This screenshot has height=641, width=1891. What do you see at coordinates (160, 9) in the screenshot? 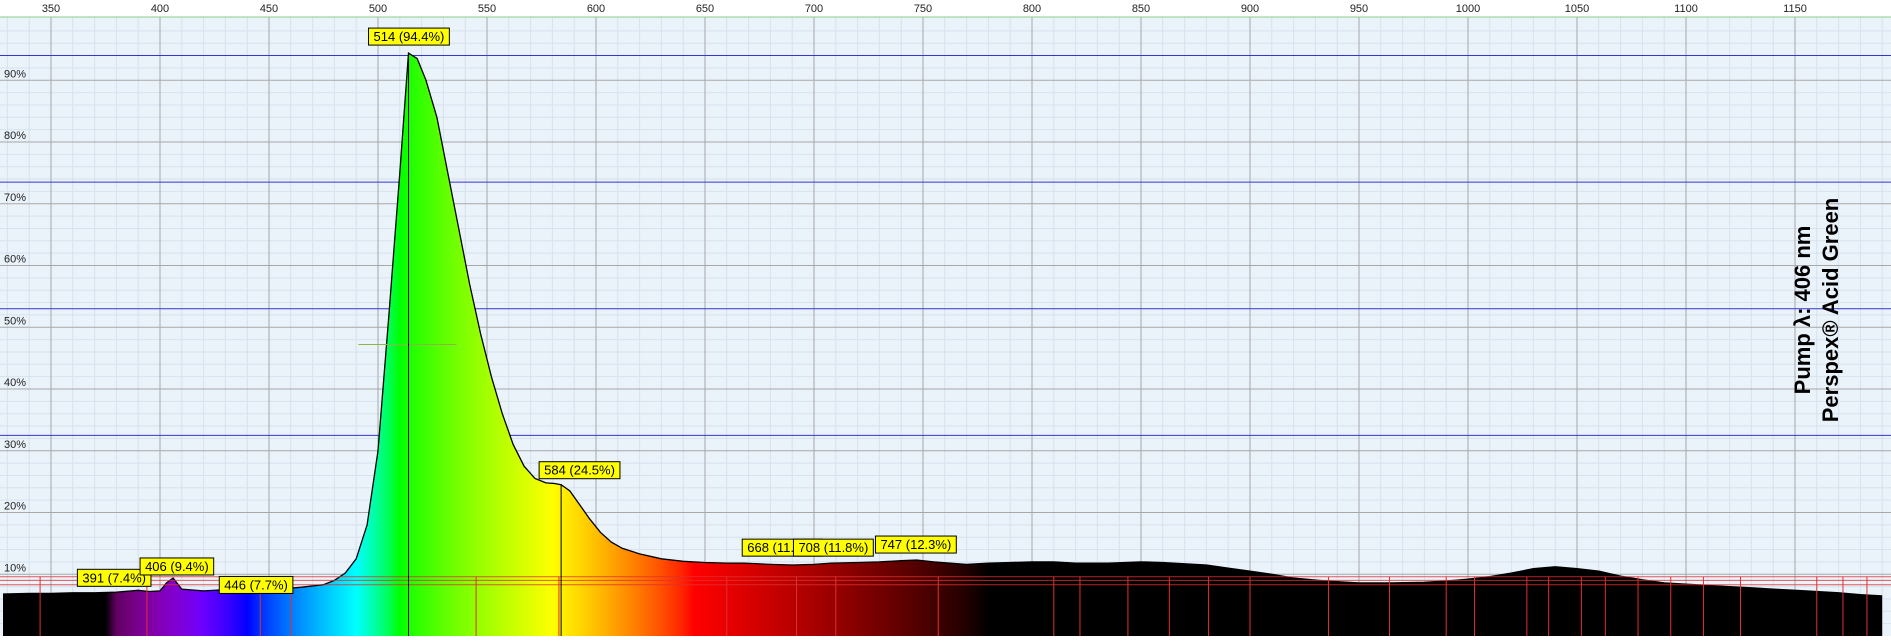
I see `x-tick-label: 400` at bounding box center [160, 9].